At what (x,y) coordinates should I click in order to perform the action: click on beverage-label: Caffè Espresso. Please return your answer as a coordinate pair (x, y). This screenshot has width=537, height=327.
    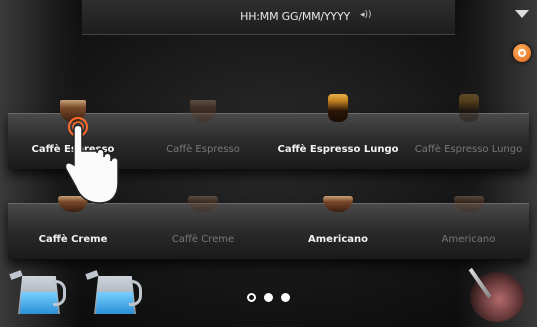
    Looking at the image, I should click on (203, 149).